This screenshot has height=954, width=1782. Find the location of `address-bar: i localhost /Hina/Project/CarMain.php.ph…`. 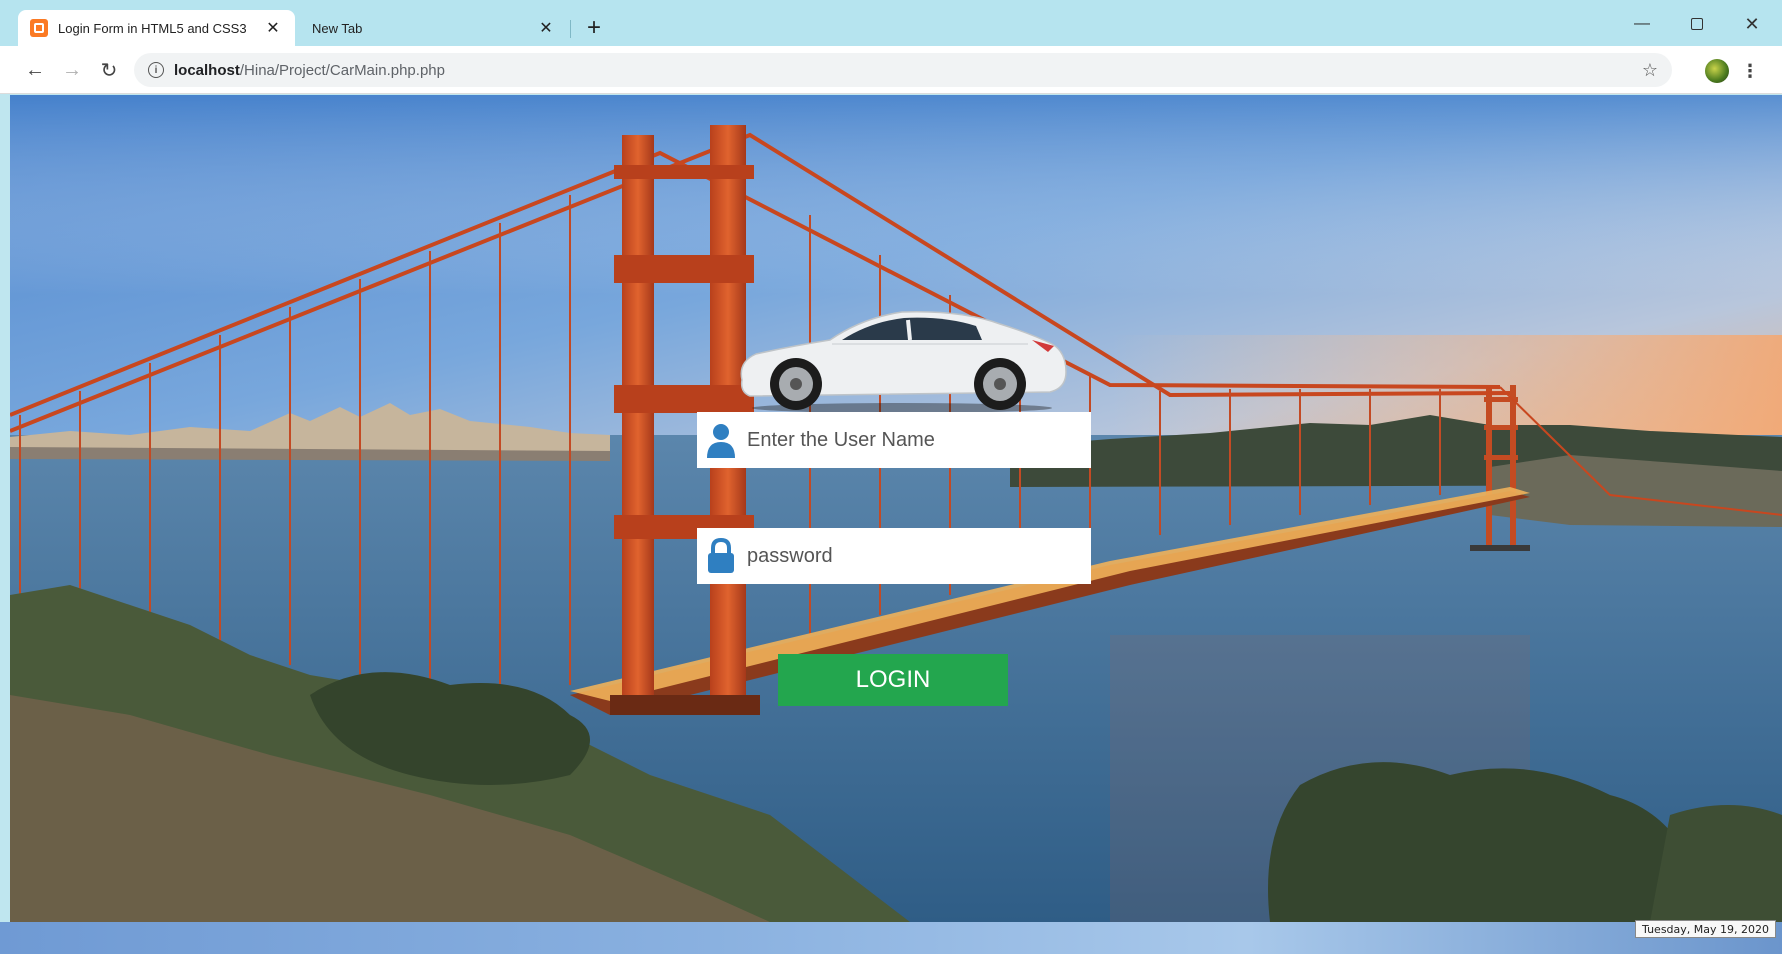

address-bar: i localhost /Hina/Project/CarMain.php.ph… is located at coordinates (903, 70).